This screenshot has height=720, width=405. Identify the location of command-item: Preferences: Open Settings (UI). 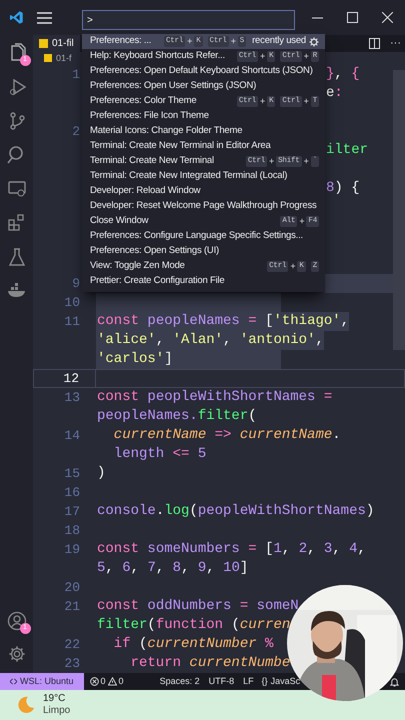
(203, 251).